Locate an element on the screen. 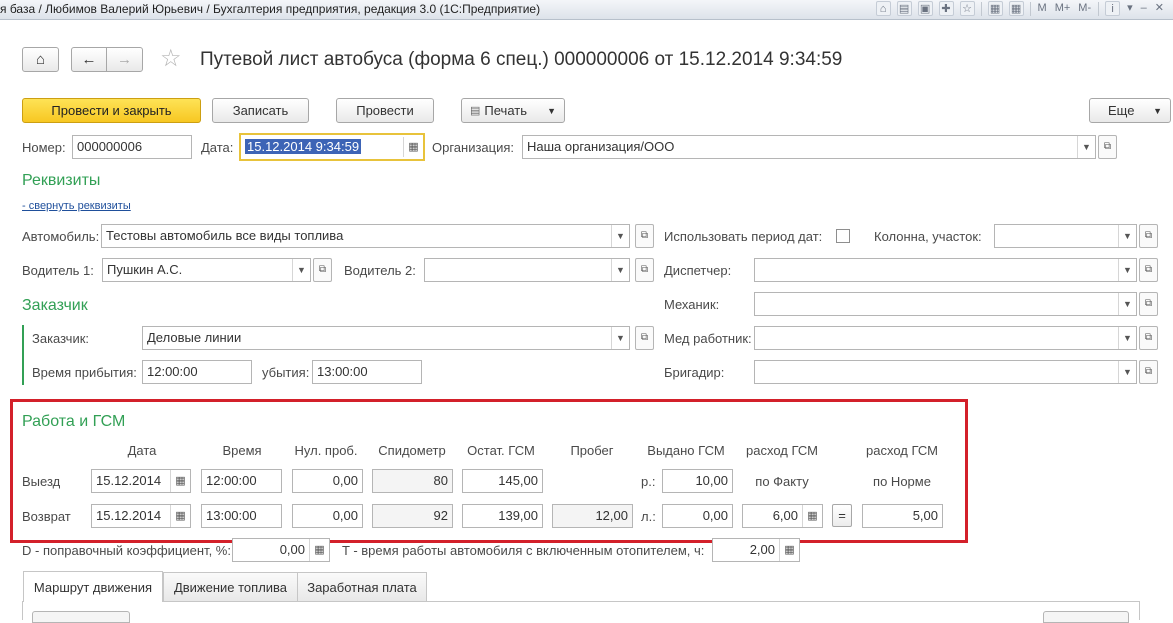 This screenshot has height=623, width=1173. departure-fuel-left-field: 145,00 is located at coordinates (502, 481).